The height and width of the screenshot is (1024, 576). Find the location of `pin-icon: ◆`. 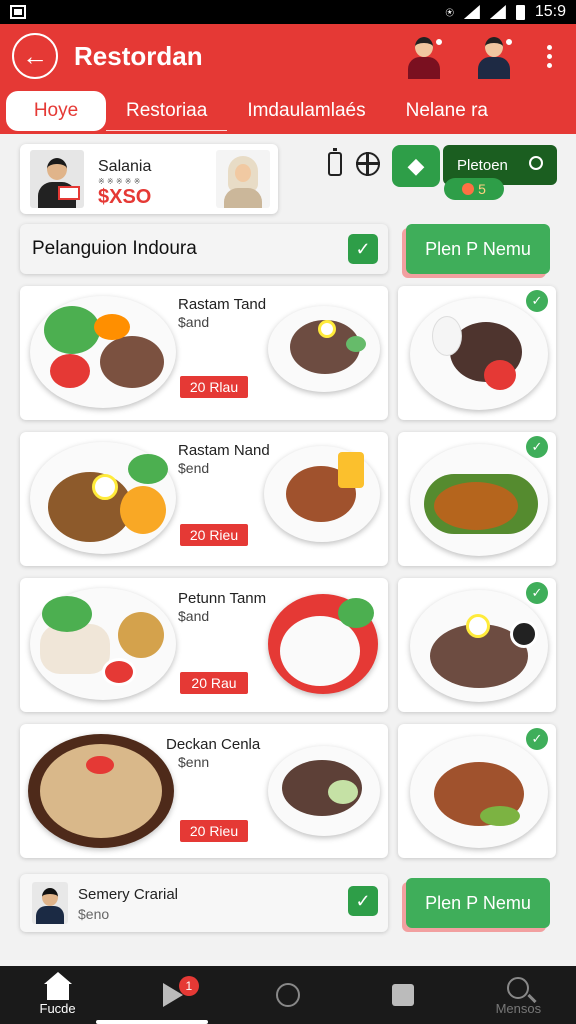

pin-icon: ◆ is located at coordinates (416, 165).